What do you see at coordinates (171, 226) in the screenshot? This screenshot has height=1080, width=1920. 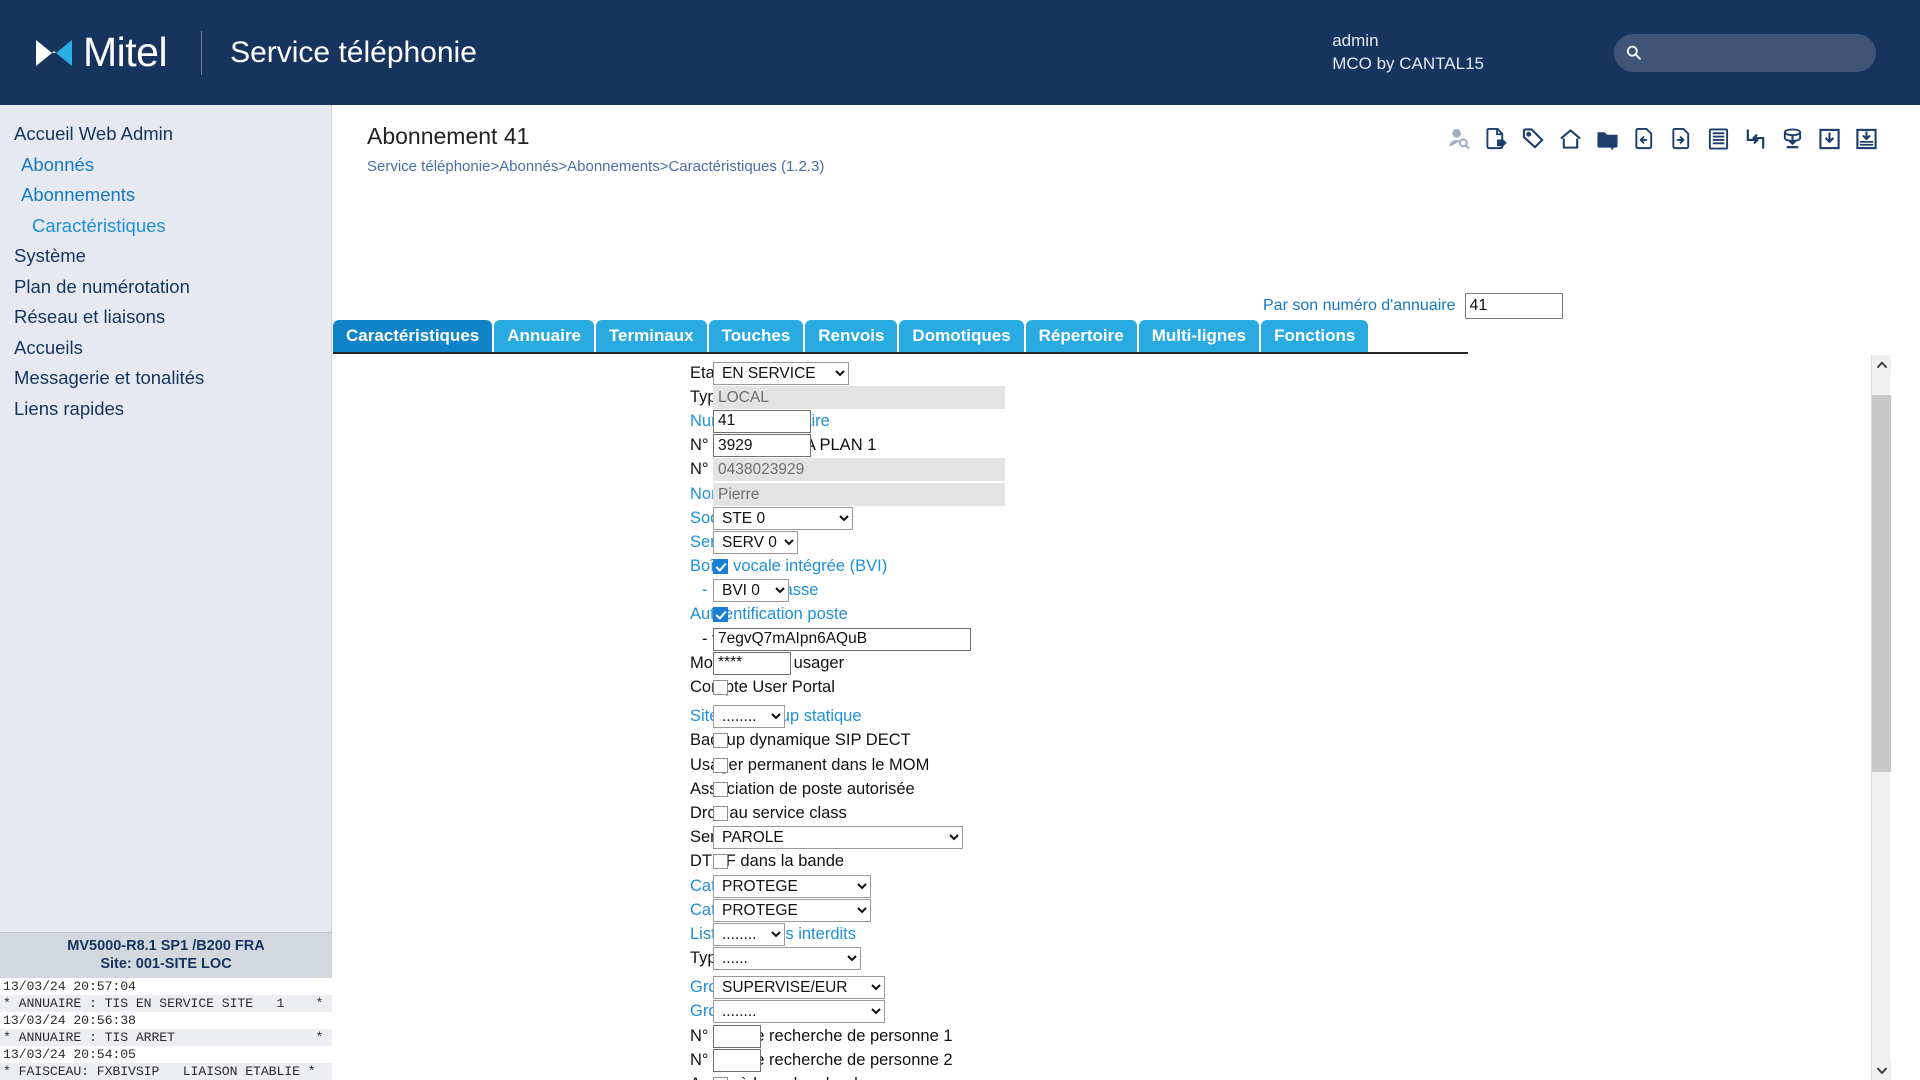 I see `sidebar-item-caract-ristiques: Caractéristiques` at bounding box center [171, 226].